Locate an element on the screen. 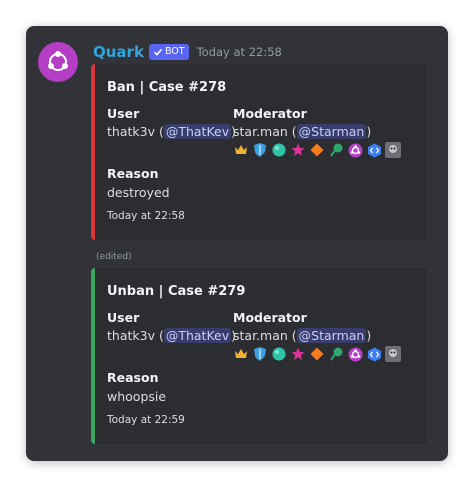  embed-title: Ban | Case #278 is located at coordinates (167, 87).